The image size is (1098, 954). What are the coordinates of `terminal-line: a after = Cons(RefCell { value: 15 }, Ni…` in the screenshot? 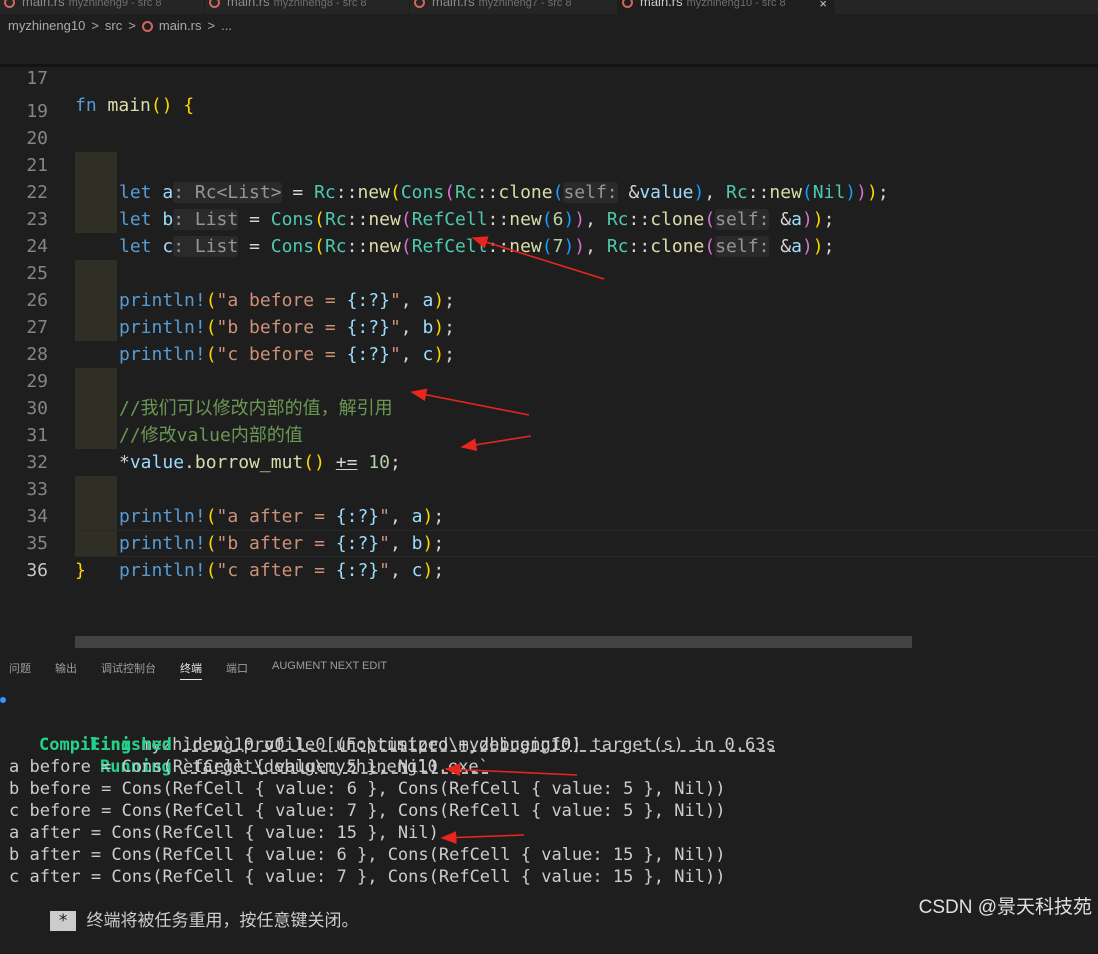 It's located at (224, 833).